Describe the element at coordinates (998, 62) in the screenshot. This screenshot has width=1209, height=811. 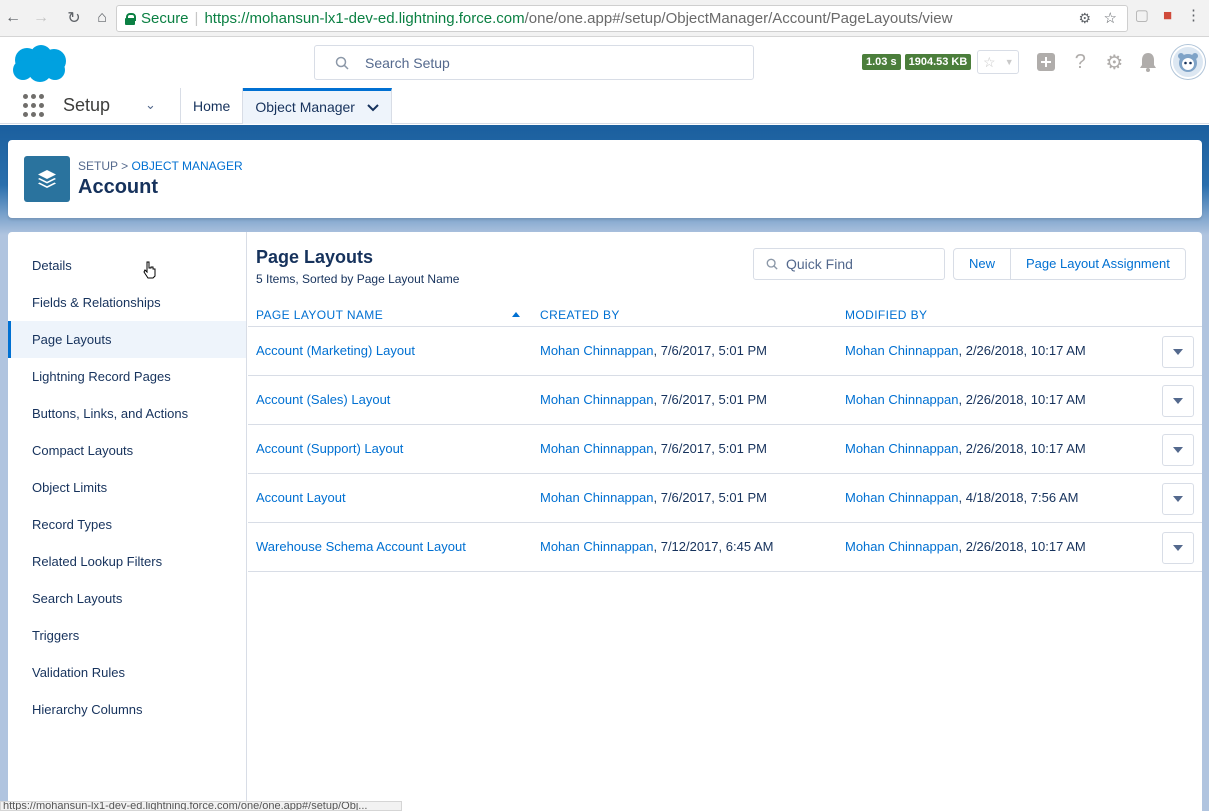
I see `favorites-button: ☆ ▼` at that location.